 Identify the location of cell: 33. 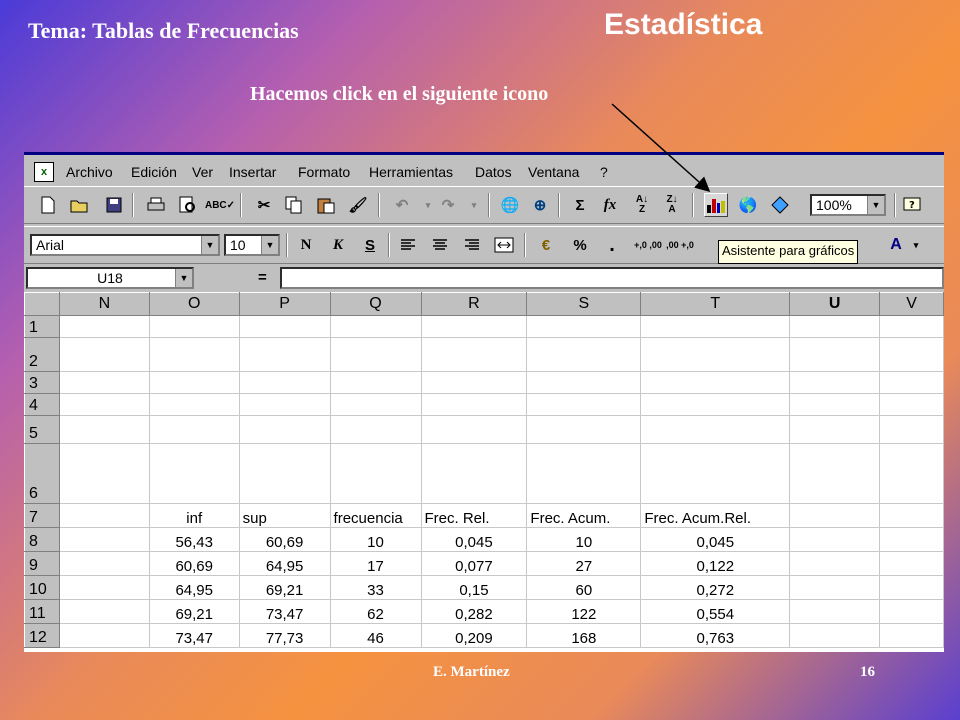
(375, 587).